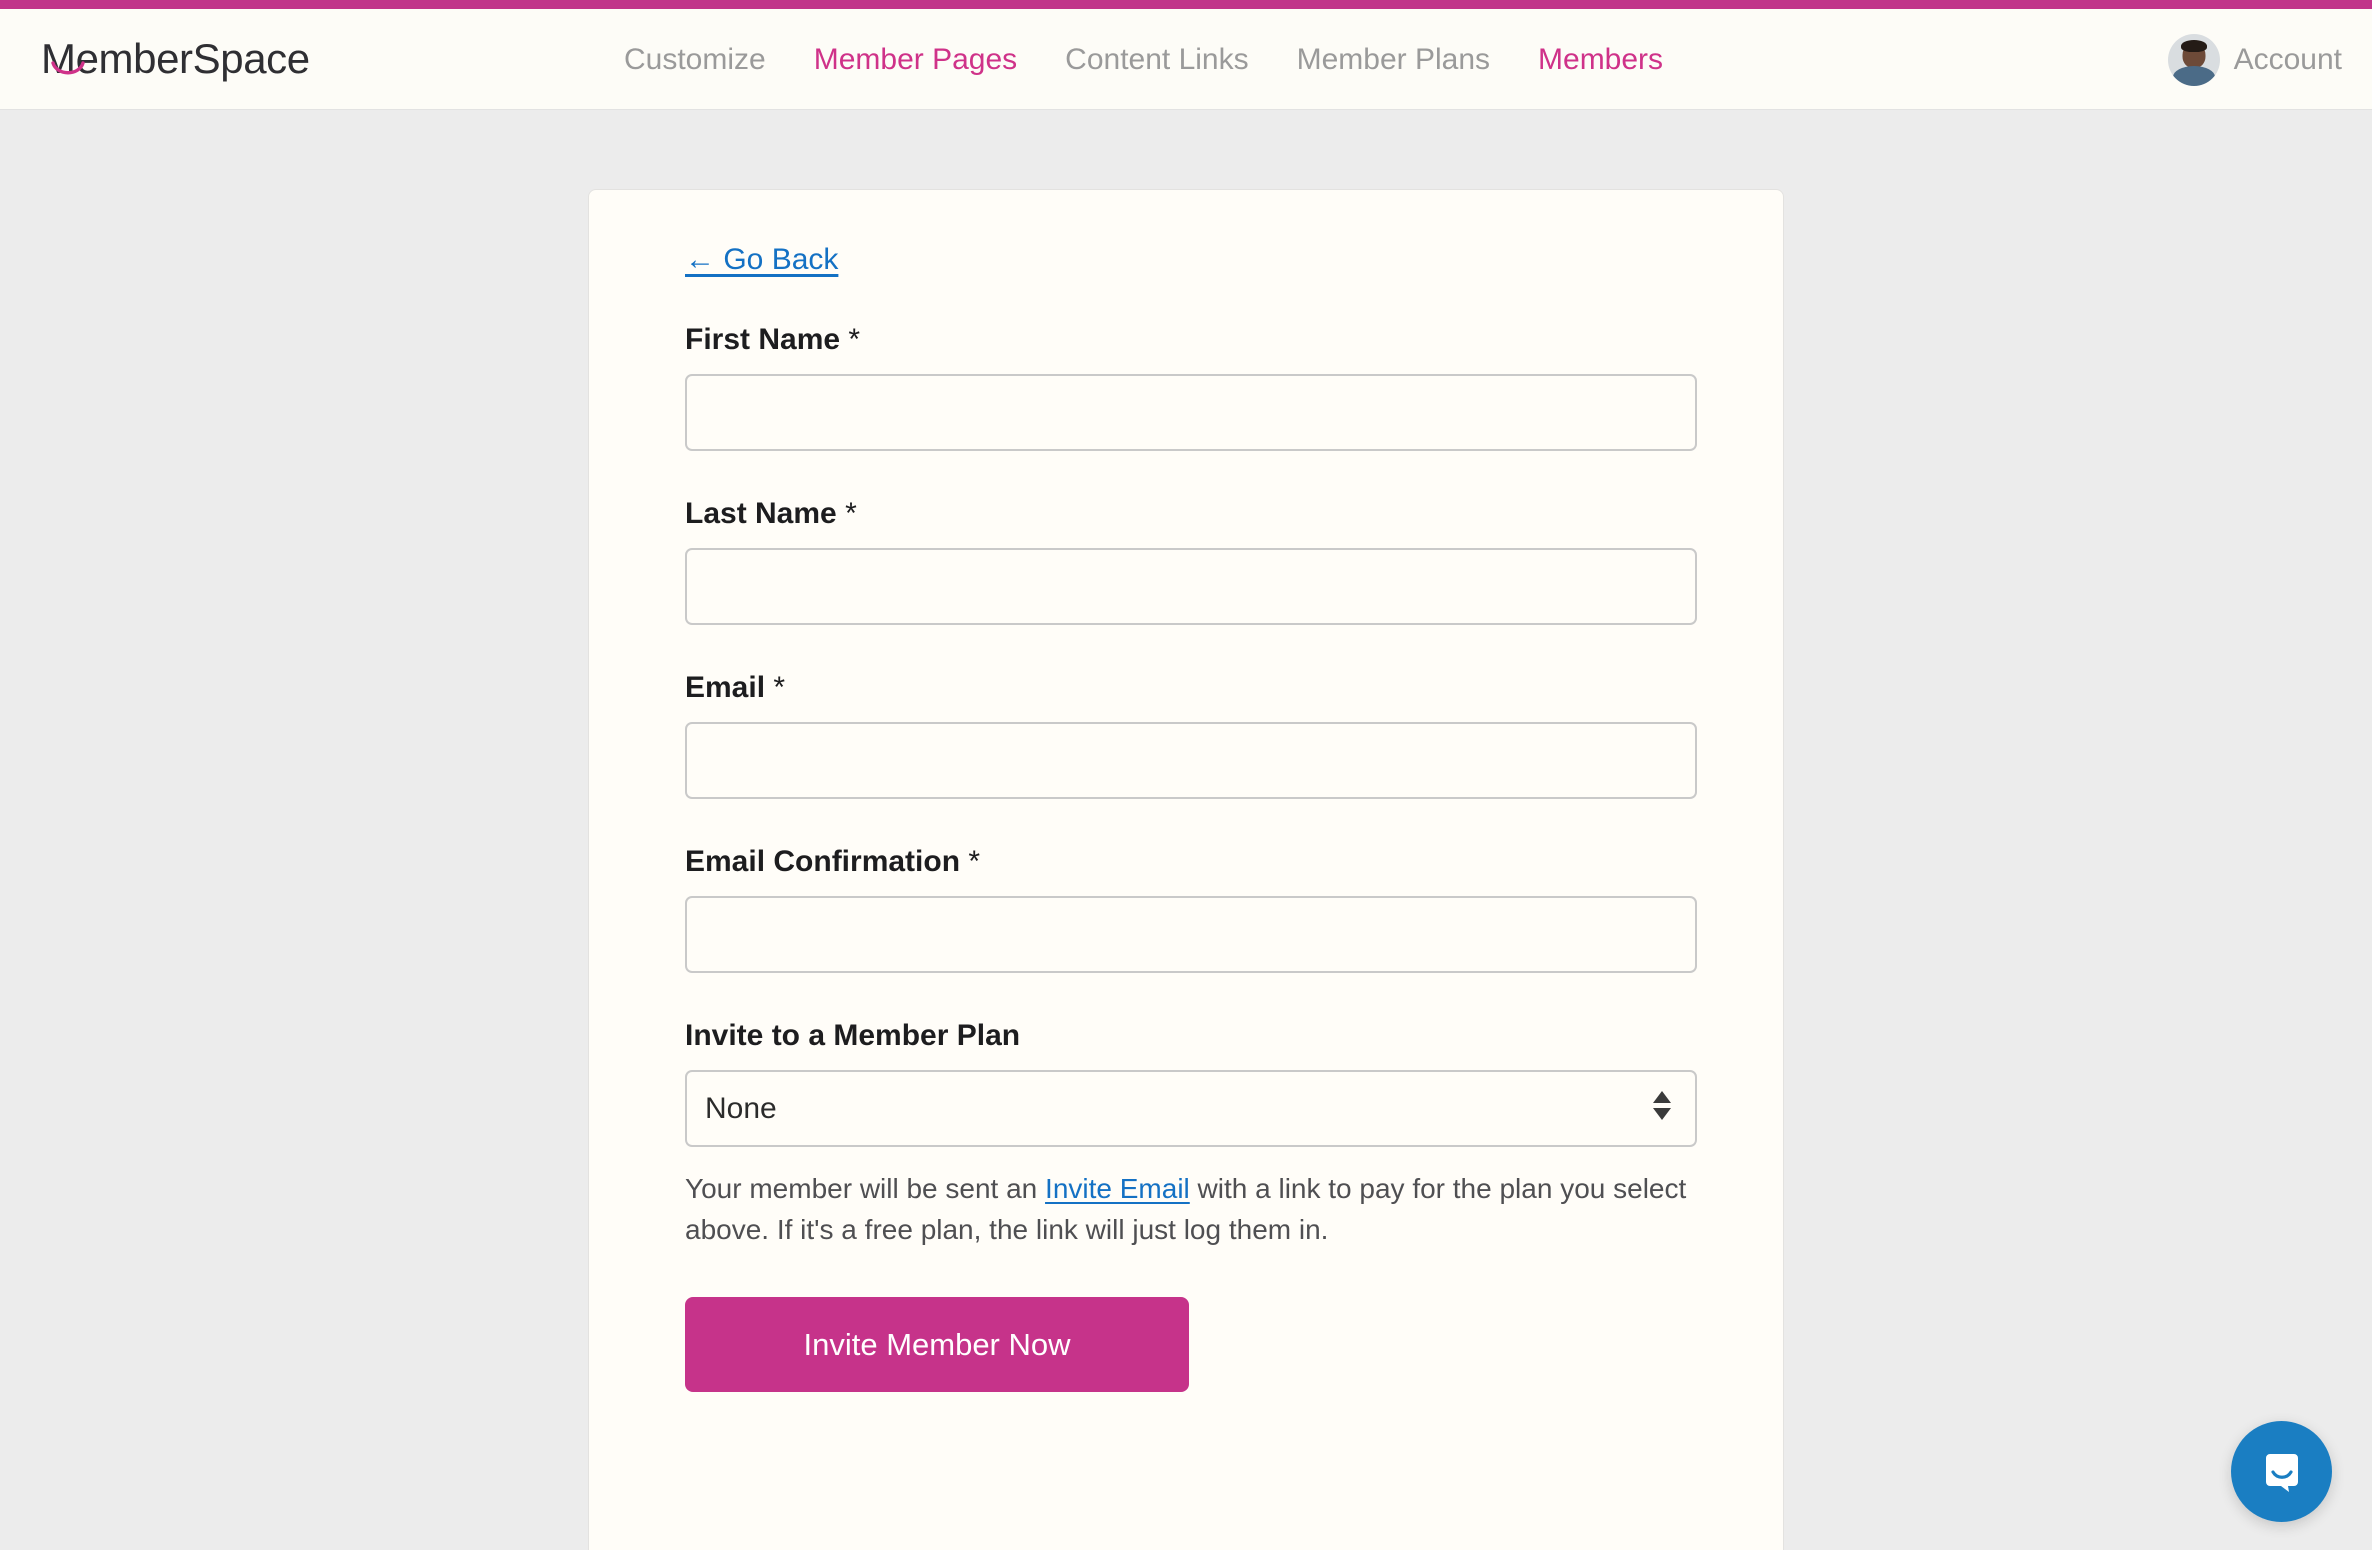 The height and width of the screenshot is (1550, 2372). I want to click on first-name-input, so click(1191, 412).